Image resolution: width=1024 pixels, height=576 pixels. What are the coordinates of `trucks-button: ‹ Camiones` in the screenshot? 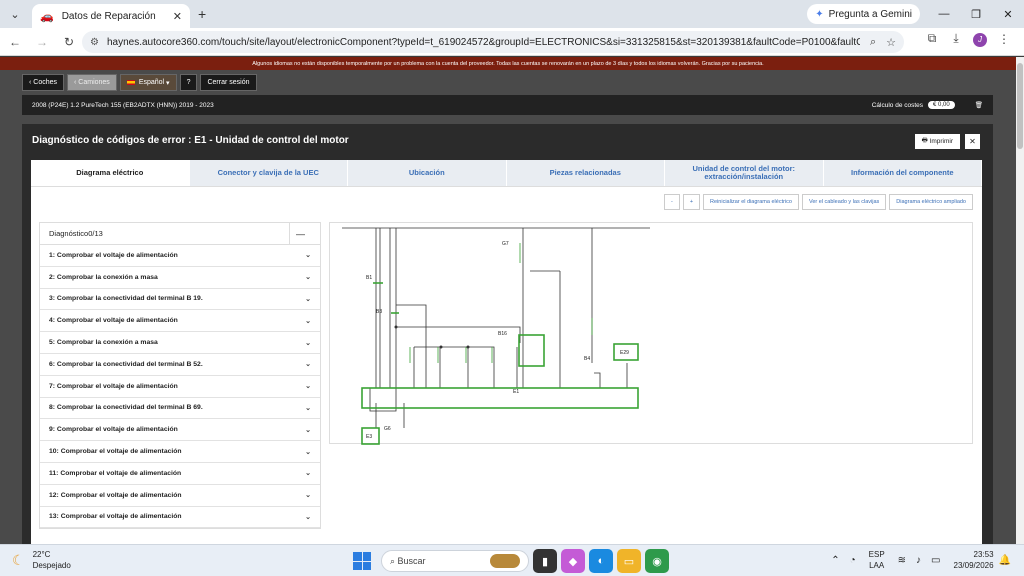 It's located at (92, 82).